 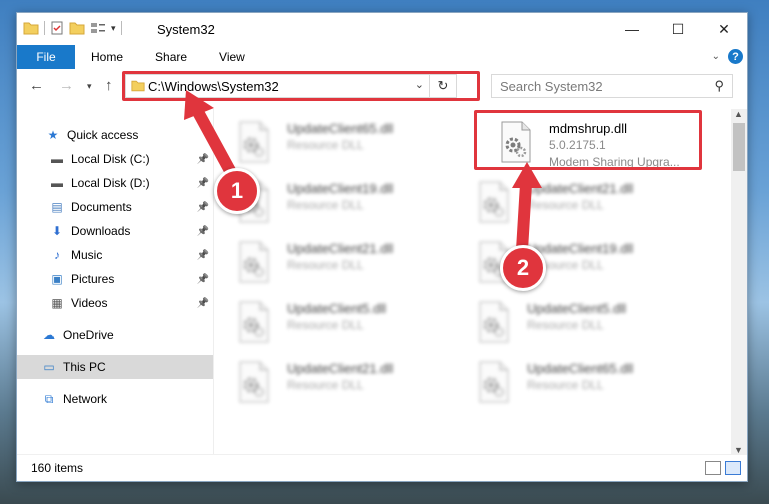 What do you see at coordinates (46, 57) in the screenshot?
I see `tab-file: File` at bounding box center [46, 57].